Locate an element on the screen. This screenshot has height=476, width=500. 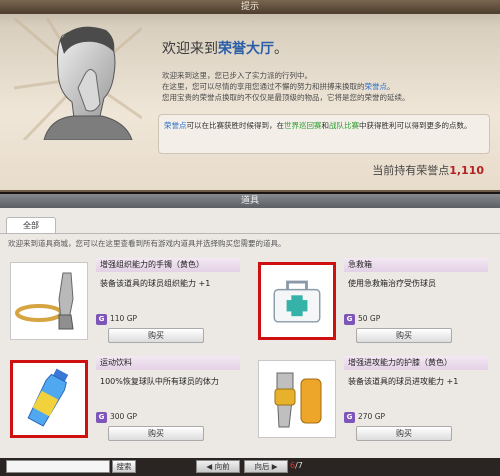
honor-hall-title: 荣誉大厅 is located at coordinates (246, 49).